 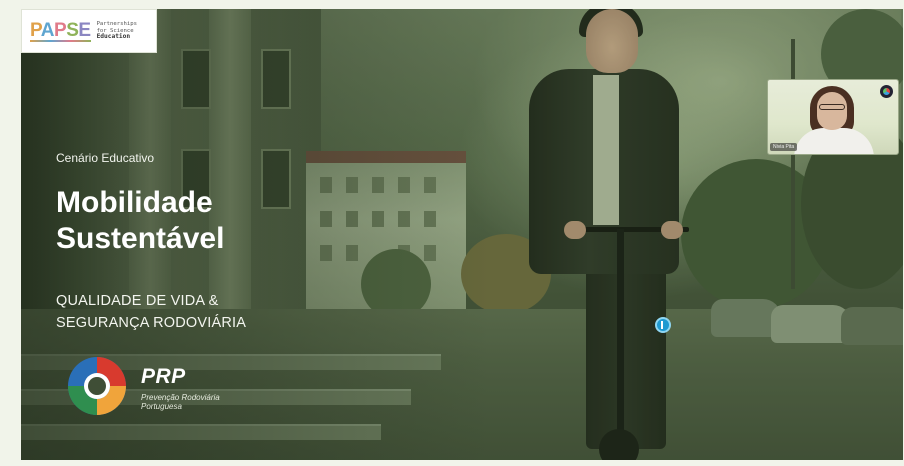 What do you see at coordinates (163, 376) in the screenshot?
I see `prp-acronym: PRP` at bounding box center [163, 376].